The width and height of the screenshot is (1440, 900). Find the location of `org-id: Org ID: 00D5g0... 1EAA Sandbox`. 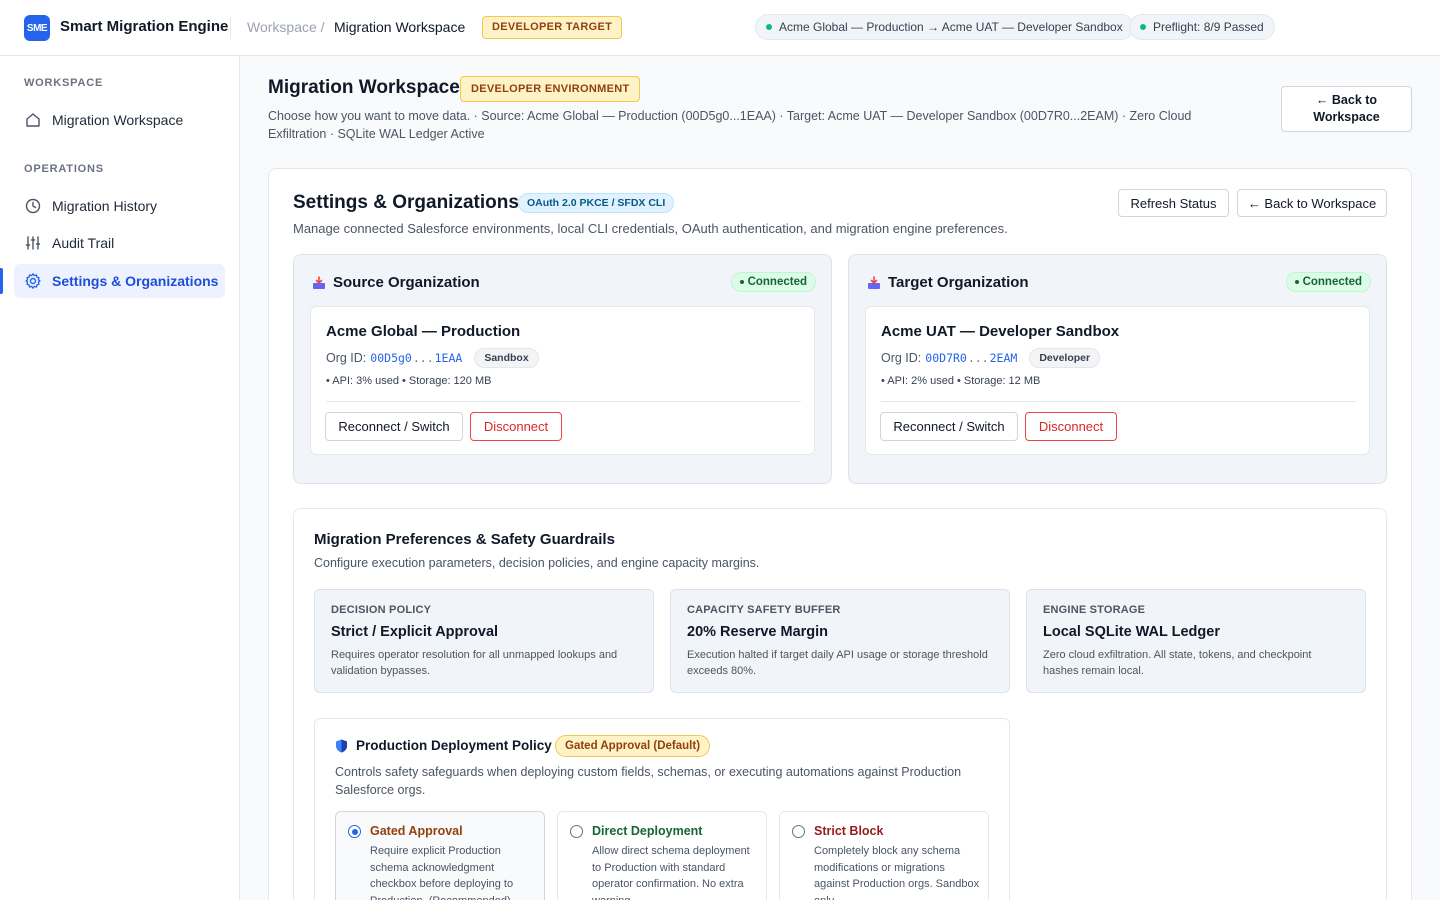

org-id: Org ID: 00D5g0... 1EAA Sandbox is located at coordinates (432, 358).